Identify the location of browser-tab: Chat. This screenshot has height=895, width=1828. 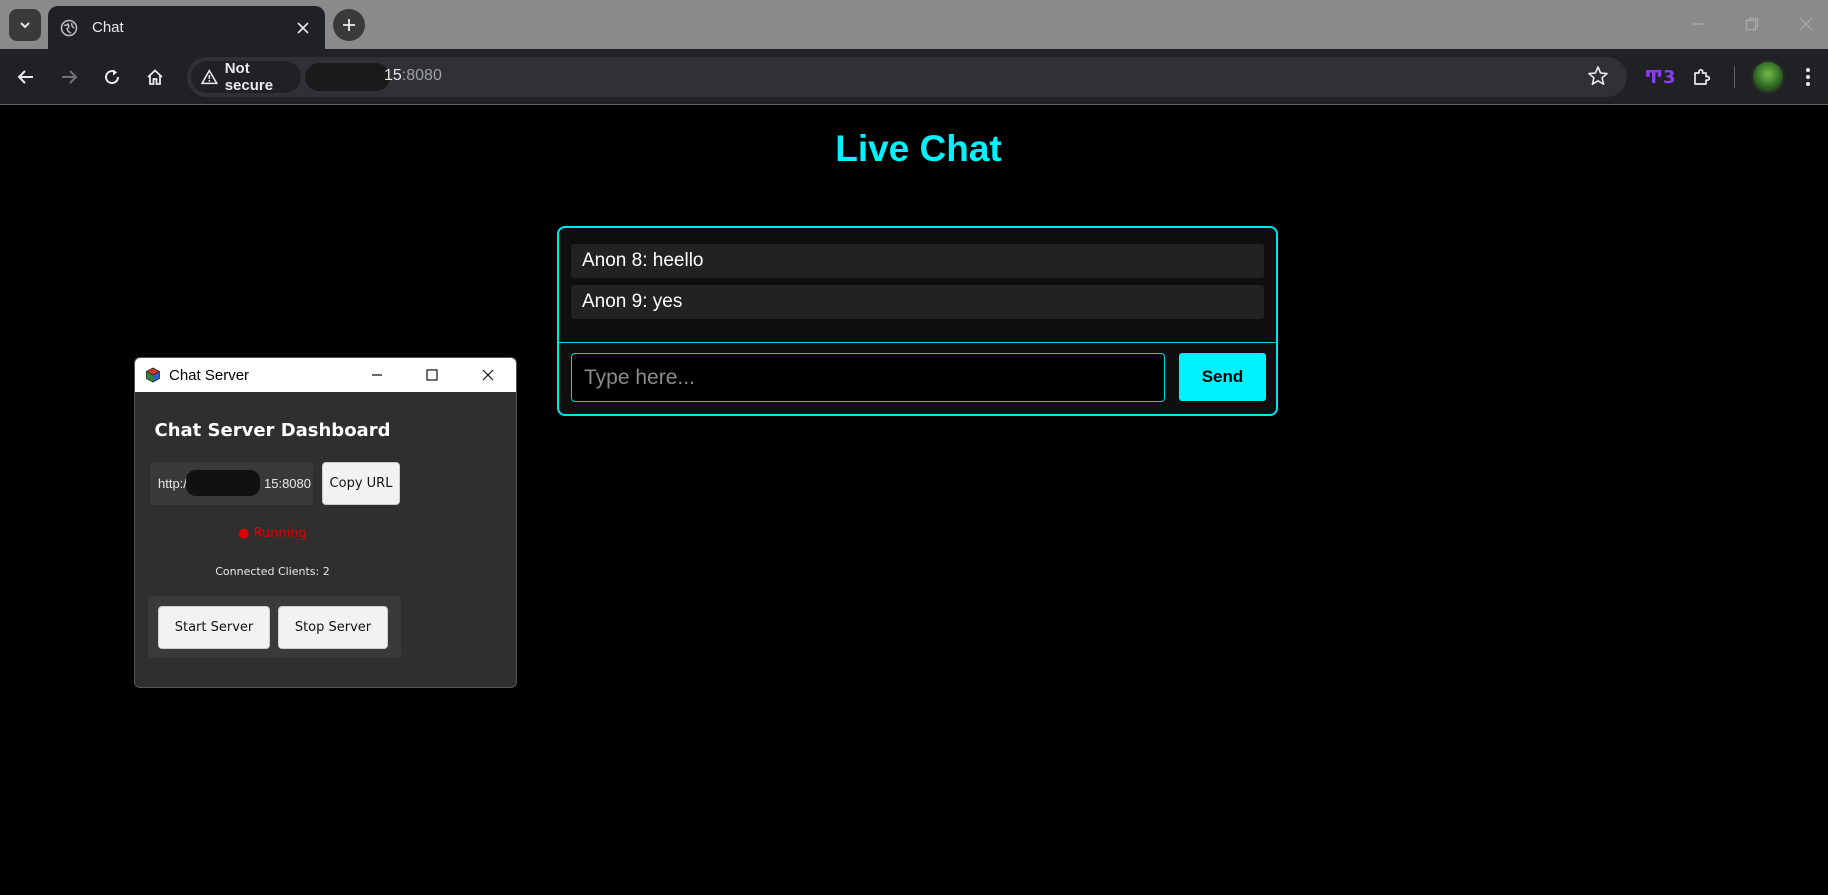
(186, 27).